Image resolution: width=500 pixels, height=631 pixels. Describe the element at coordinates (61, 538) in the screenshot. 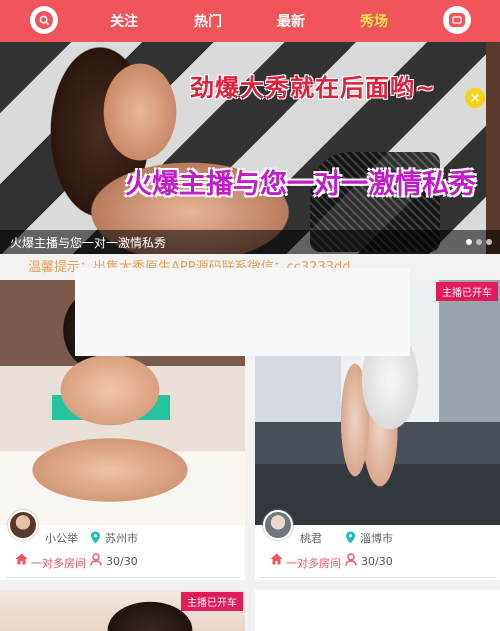

I see `anchor-name: 小公举` at that location.